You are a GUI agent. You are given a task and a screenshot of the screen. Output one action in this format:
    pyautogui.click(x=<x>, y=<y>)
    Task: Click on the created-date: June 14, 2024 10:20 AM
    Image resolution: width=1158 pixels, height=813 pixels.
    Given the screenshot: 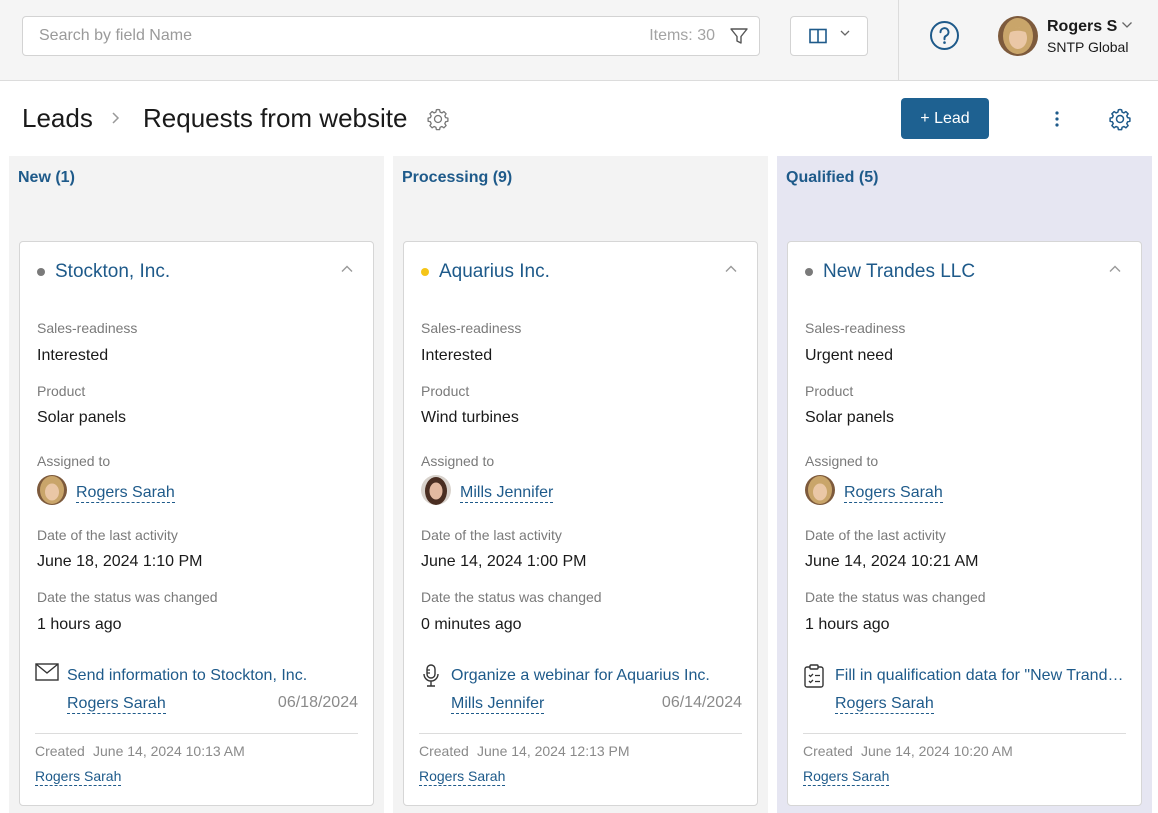 What is the action you would take?
    pyautogui.click(x=937, y=751)
    